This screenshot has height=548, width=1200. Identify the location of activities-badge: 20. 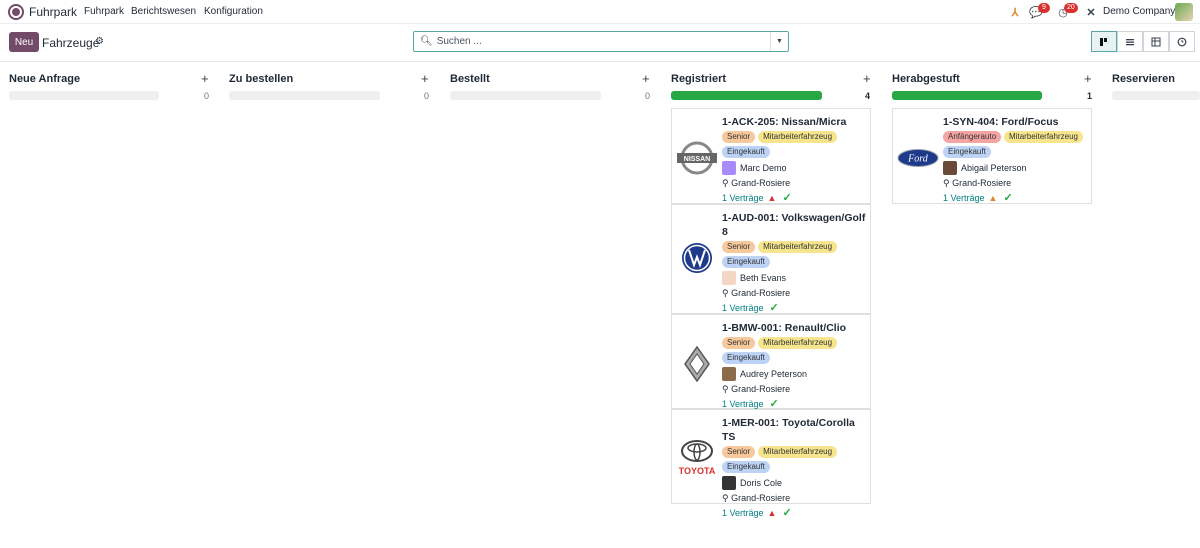
(1071, 8).